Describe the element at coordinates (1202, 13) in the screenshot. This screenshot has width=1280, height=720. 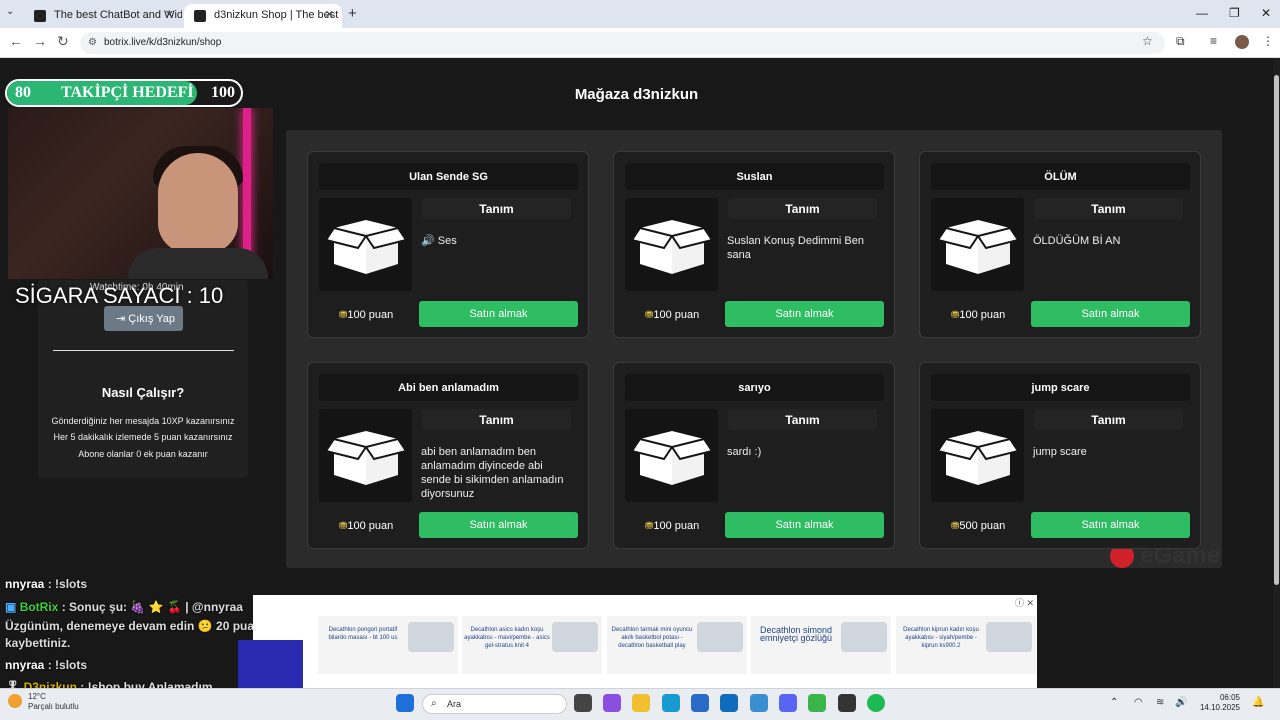
I see `minimize-icon: —` at that location.